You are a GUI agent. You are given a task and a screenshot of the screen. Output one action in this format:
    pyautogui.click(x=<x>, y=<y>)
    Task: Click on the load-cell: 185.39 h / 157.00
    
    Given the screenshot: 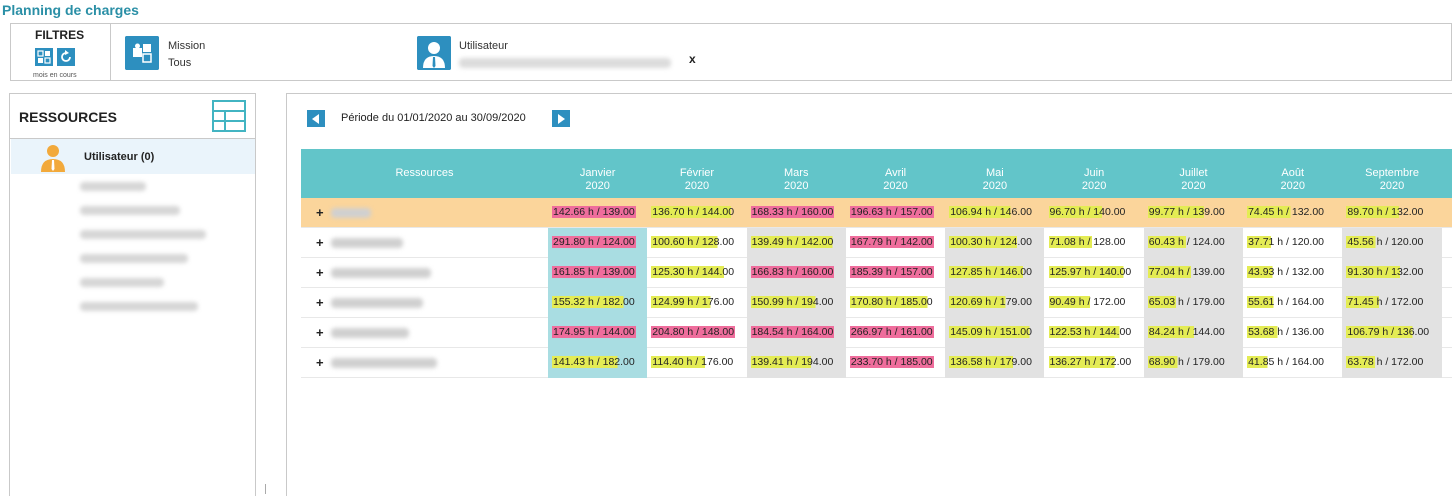 What is the action you would take?
    pyautogui.click(x=895, y=273)
    